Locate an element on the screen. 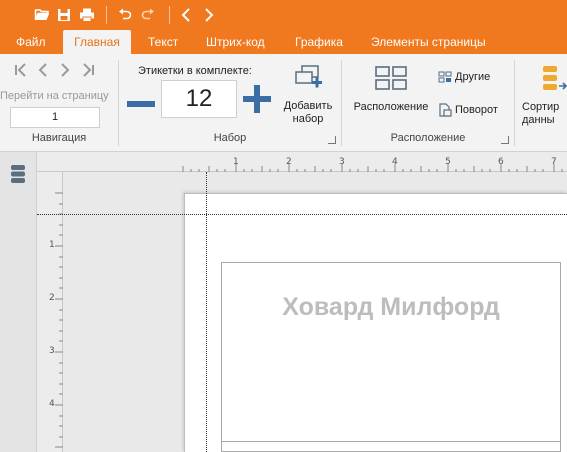 Image resolution: width=567 pixels, height=452 pixels. other-layout-button: Другие is located at coordinates (464, 77).